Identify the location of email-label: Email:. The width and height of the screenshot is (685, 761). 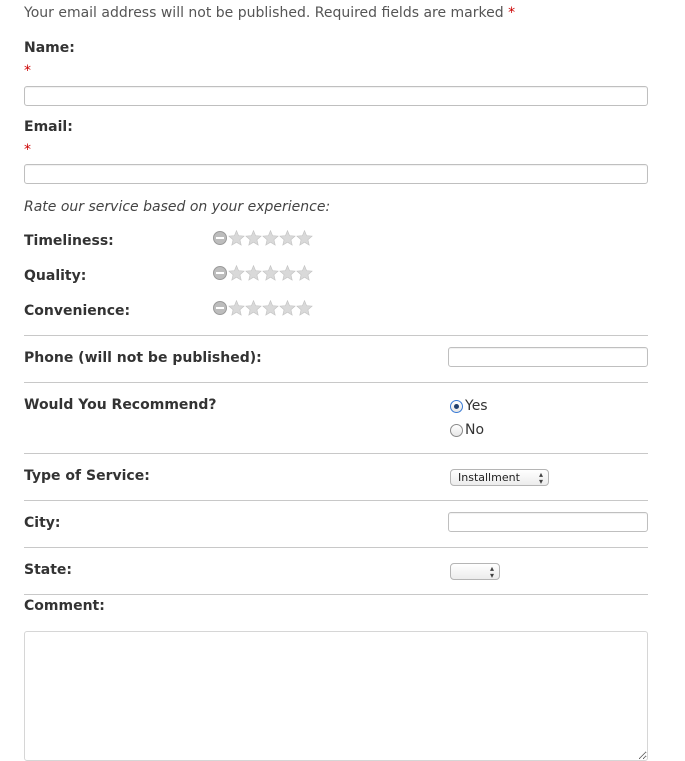
(48, 127).